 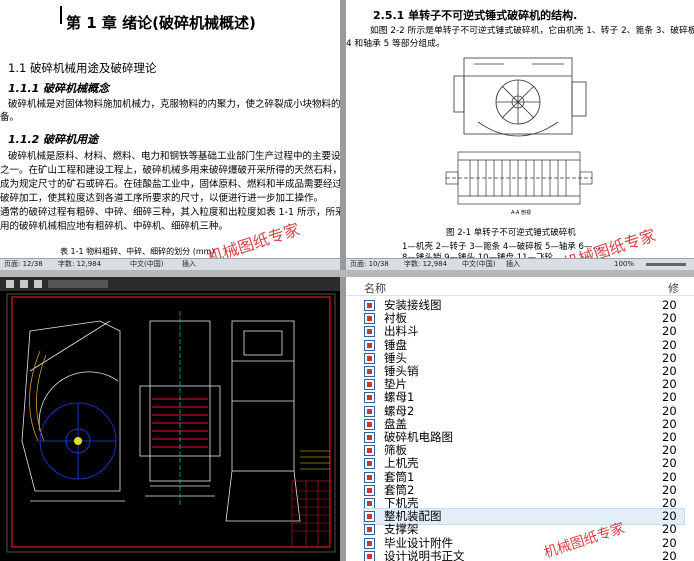 I want to click on column-name-header: 名称, so click(x=375, y=288).